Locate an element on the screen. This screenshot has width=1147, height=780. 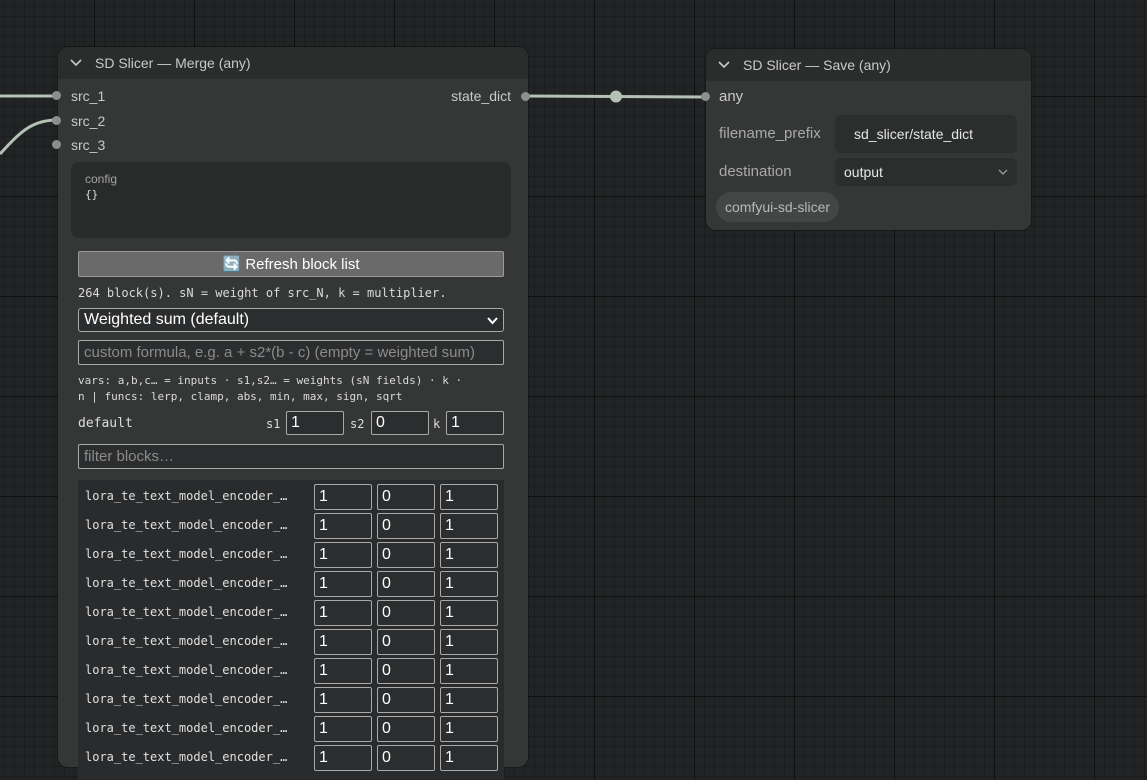
src-1-input-label: src_1 is located at coordinates (88, 96).